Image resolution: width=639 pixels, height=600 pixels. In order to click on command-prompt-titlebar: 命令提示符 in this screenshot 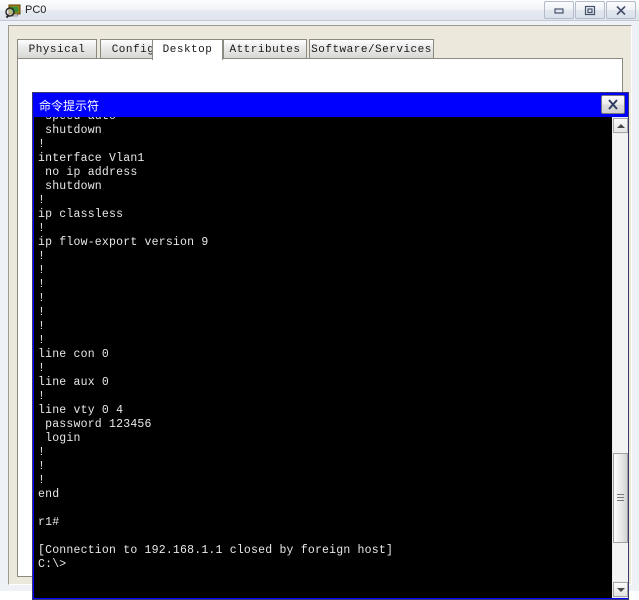, I will do `click(330, 105)`.